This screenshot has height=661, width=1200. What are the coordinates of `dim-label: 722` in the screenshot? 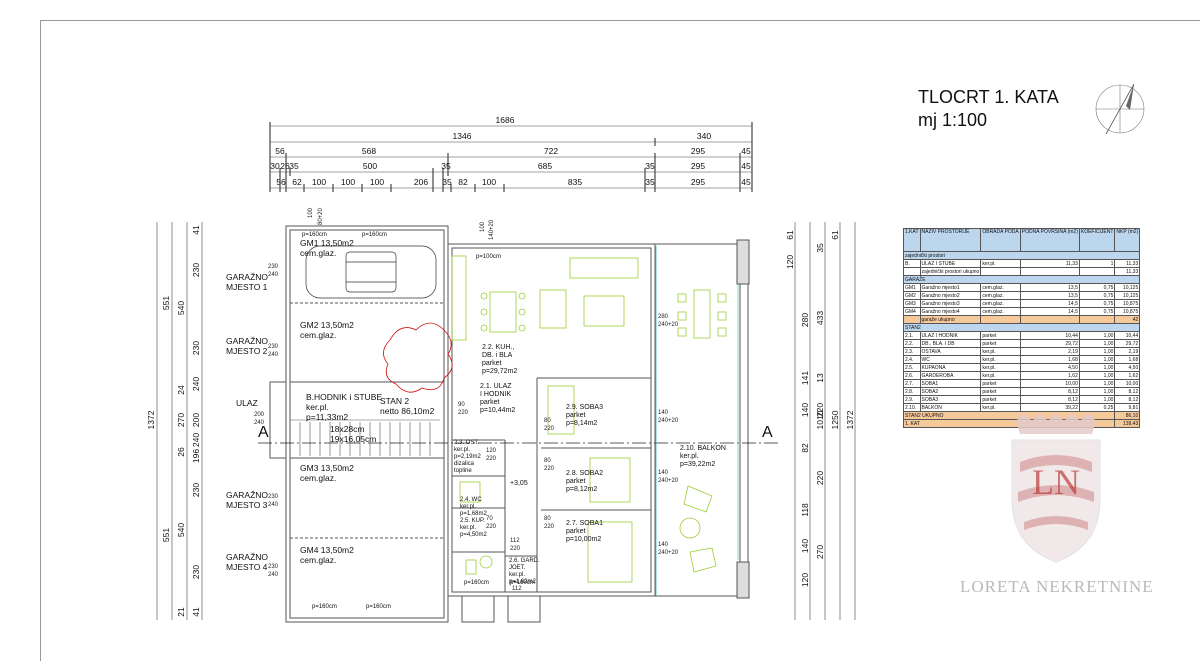 It's located at (551, 151).